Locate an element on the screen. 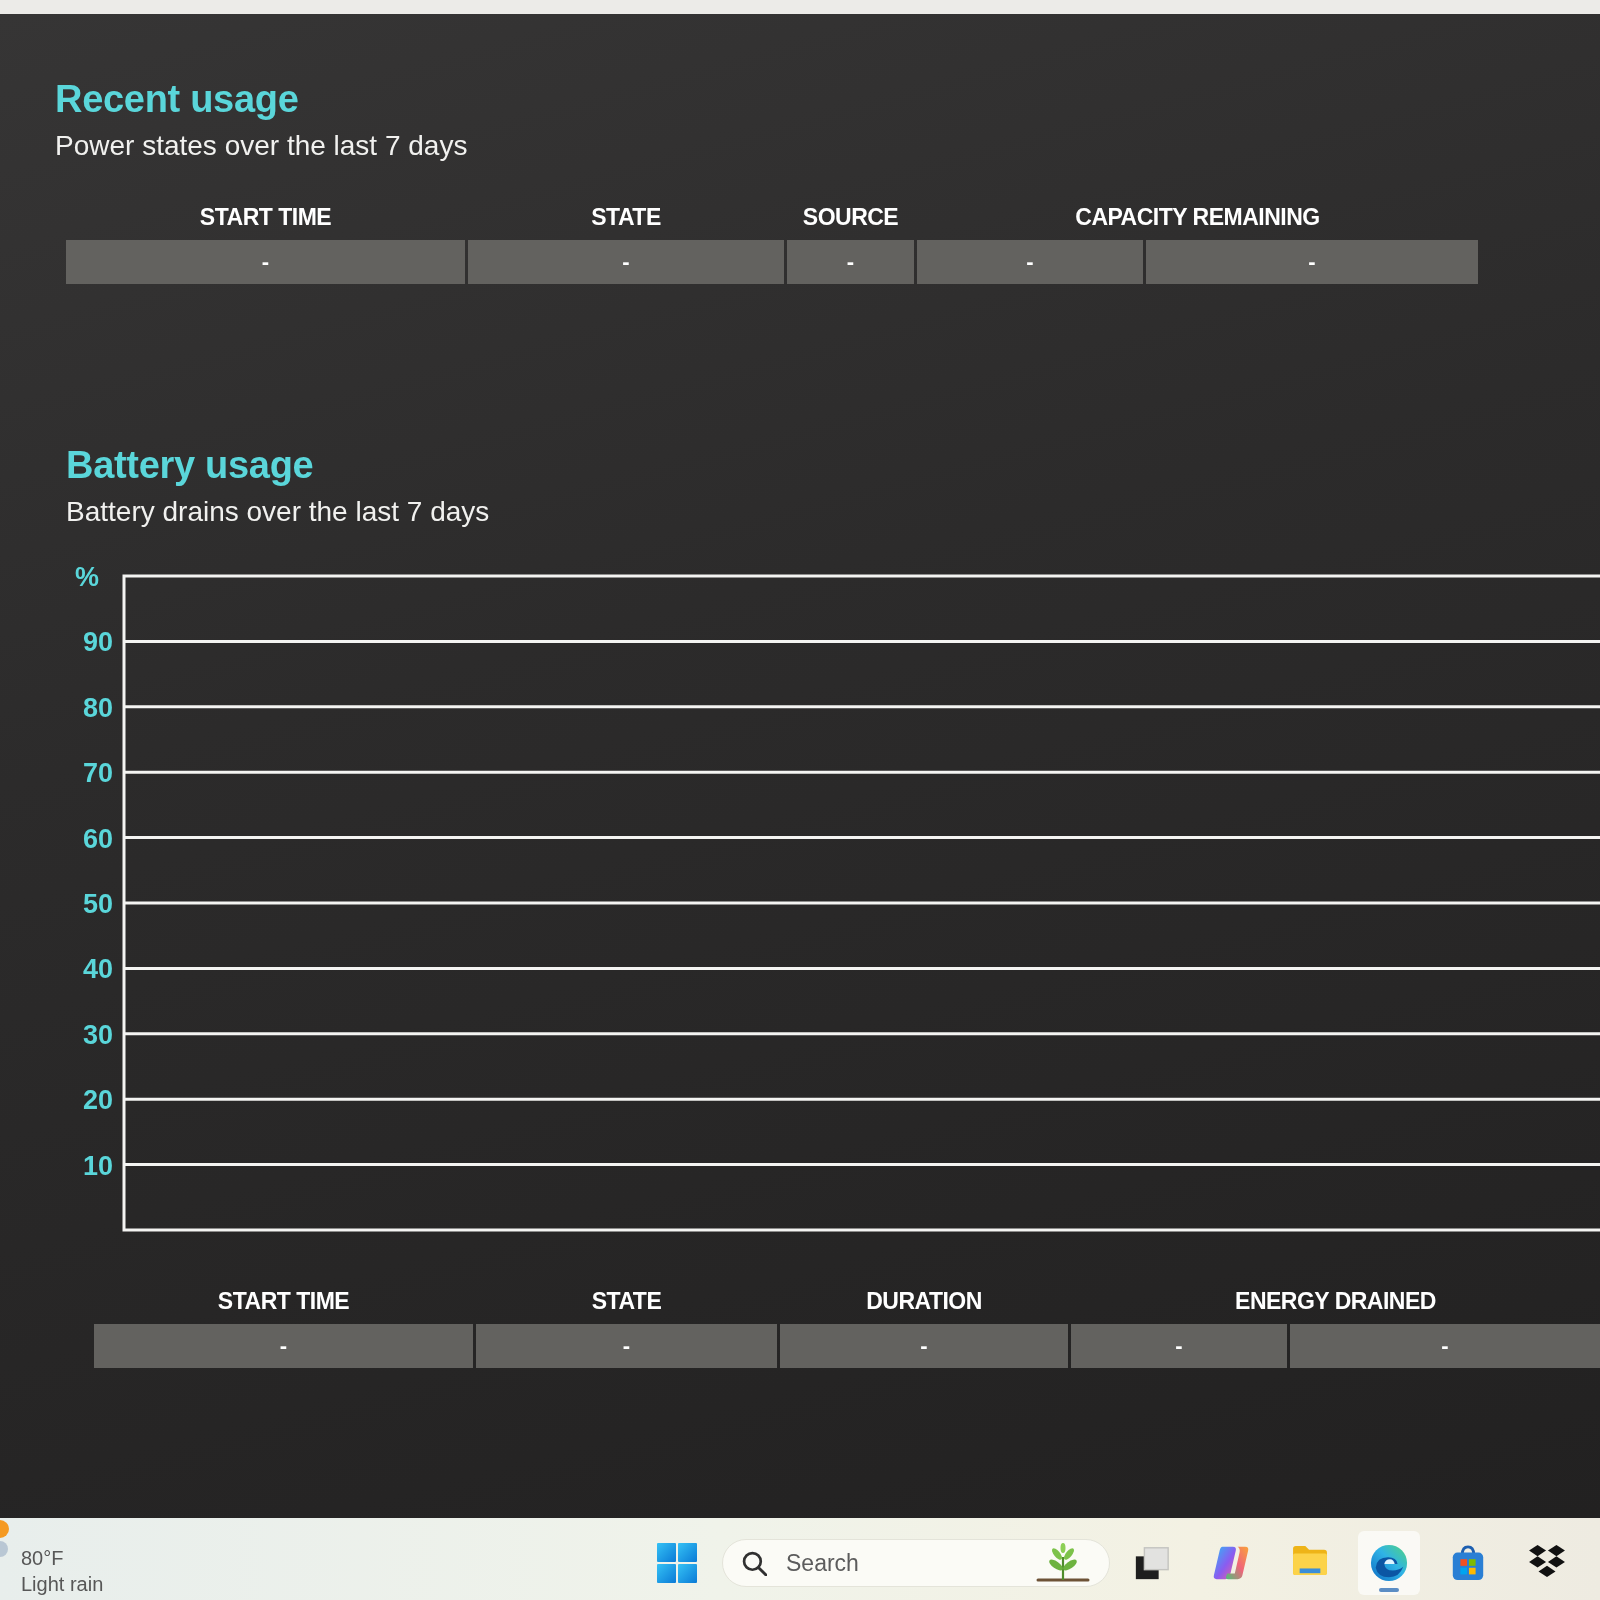 Image resolution: width=1600 pixels, height=1600 pixels. y-tick-label: 30 is located at coordinates (97, 1034).